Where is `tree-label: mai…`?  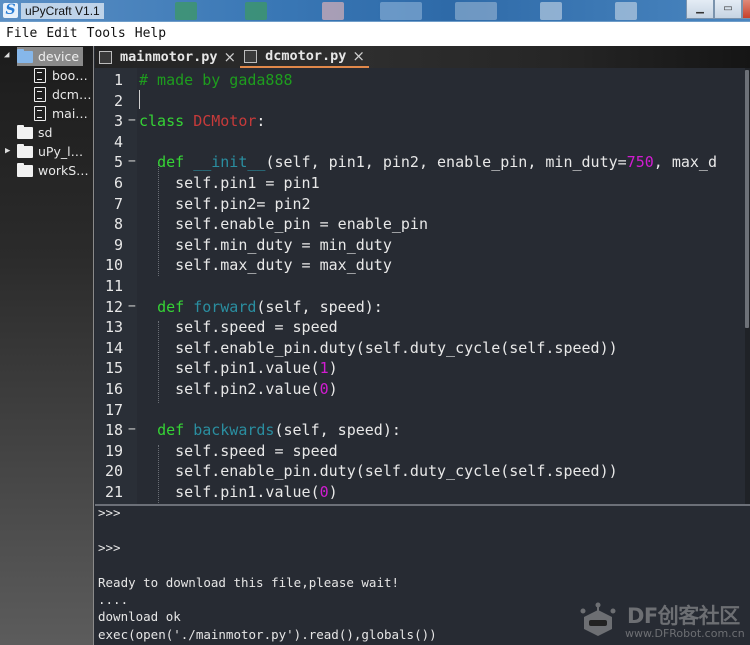
tree-label: mai… is located at coordinates (70, 113).